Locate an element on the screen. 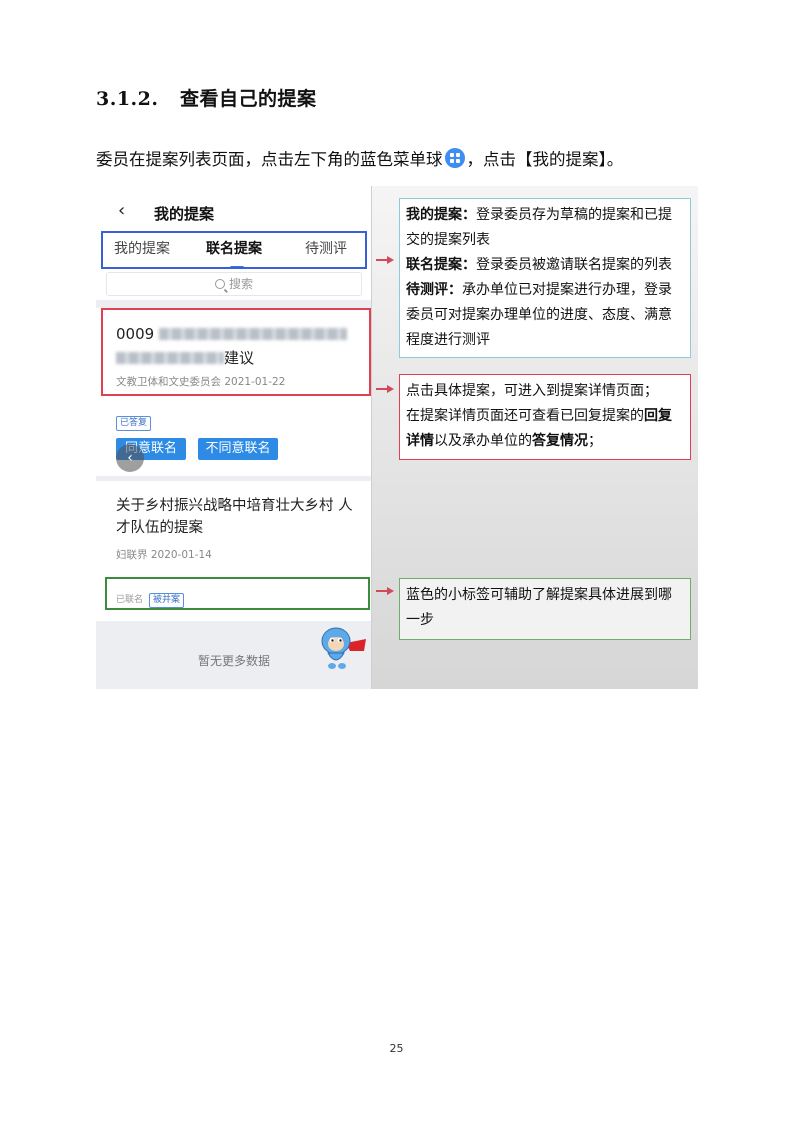 The image size is (793, 1122). proposal-2-meta: 妇联界 2020-01-14 is located at coordinates (164, 555).